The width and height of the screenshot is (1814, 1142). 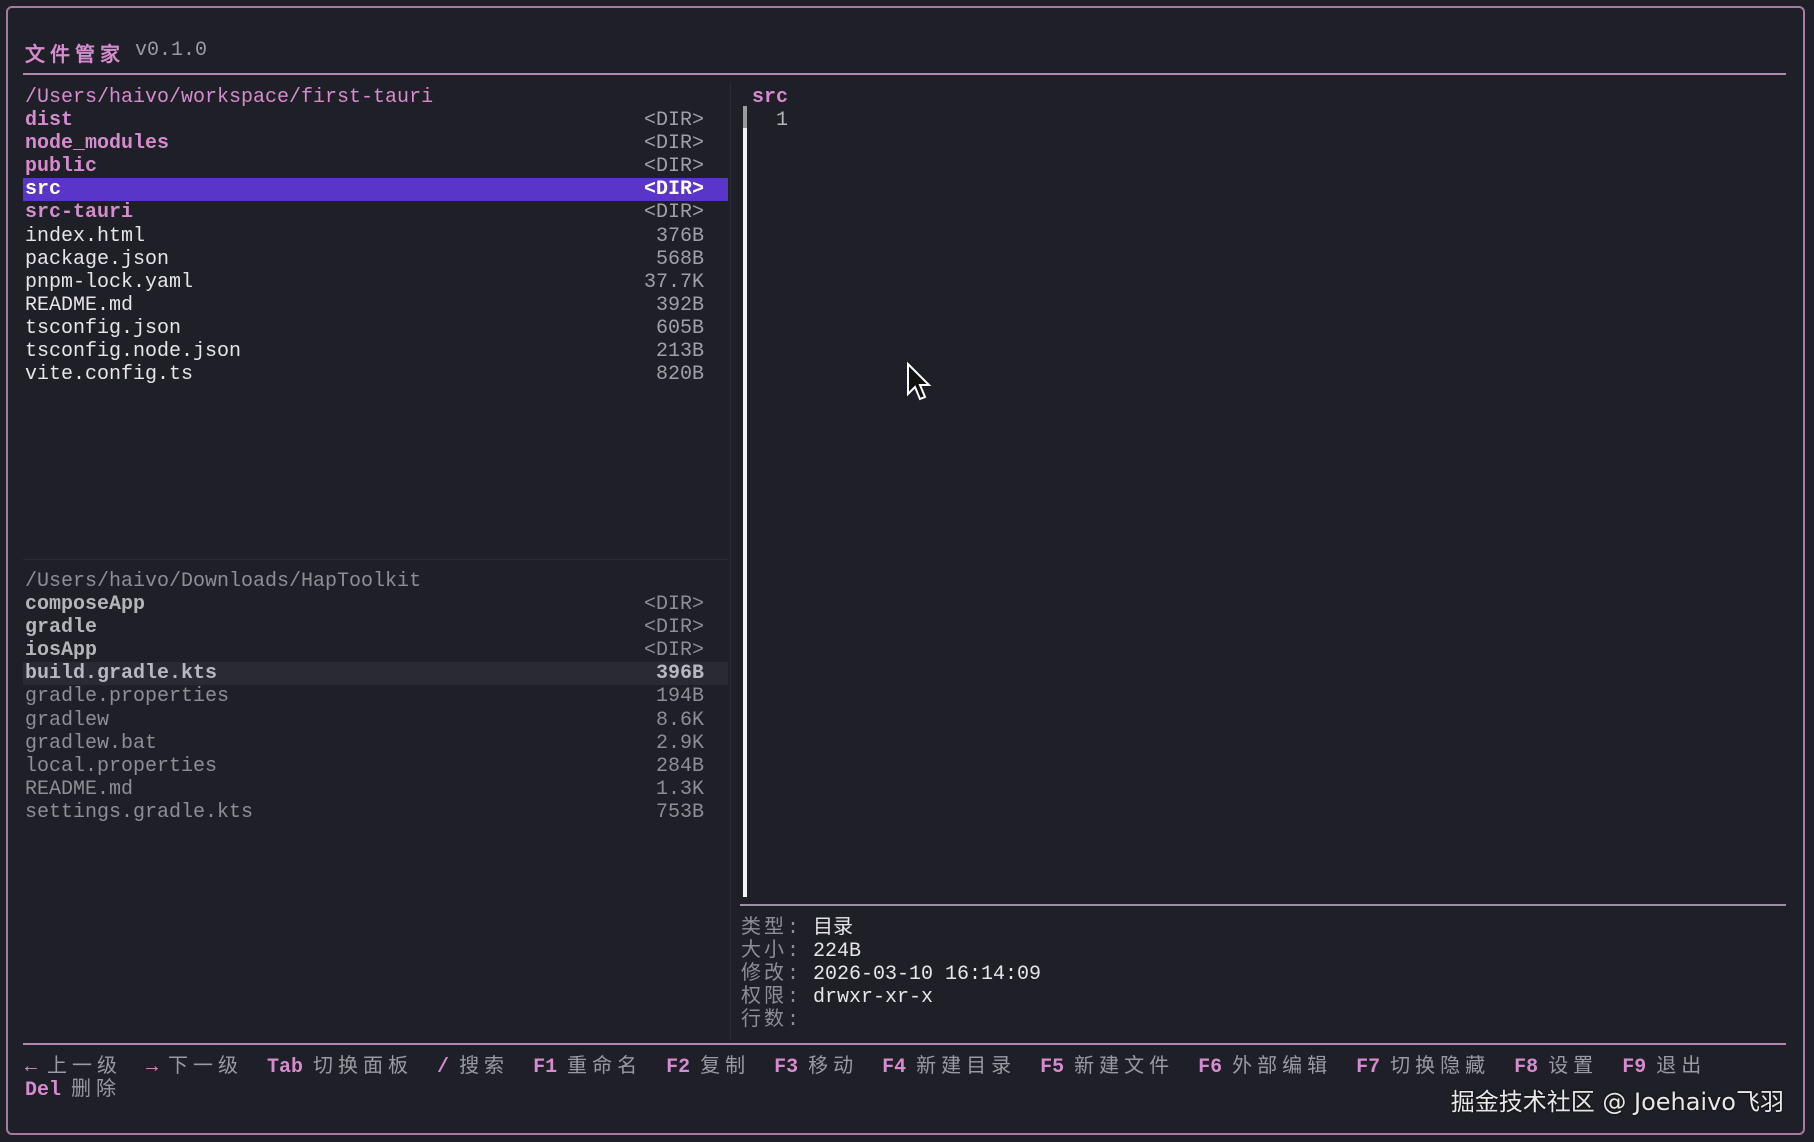 I want to click on file-row: gradlew 8.6K, so click(x=375, y=720).